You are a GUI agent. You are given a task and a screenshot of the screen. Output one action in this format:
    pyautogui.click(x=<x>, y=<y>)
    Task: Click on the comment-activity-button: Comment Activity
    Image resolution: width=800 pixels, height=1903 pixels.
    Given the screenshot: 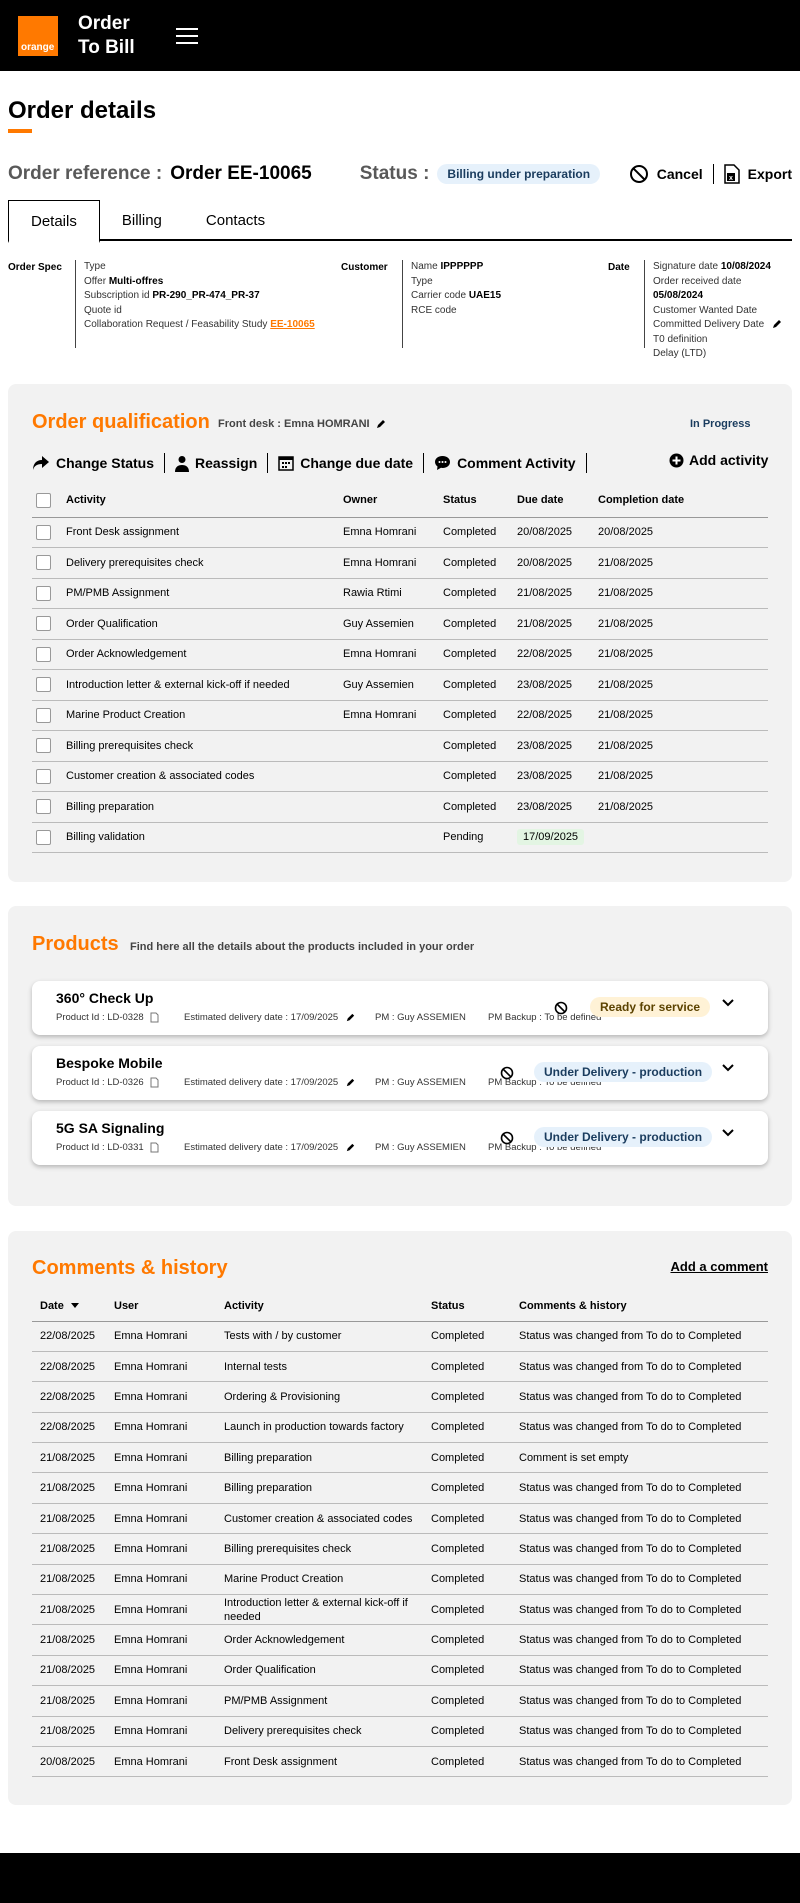 What is the action you would take?
    pyautogui.click(x=505, y=463)
    